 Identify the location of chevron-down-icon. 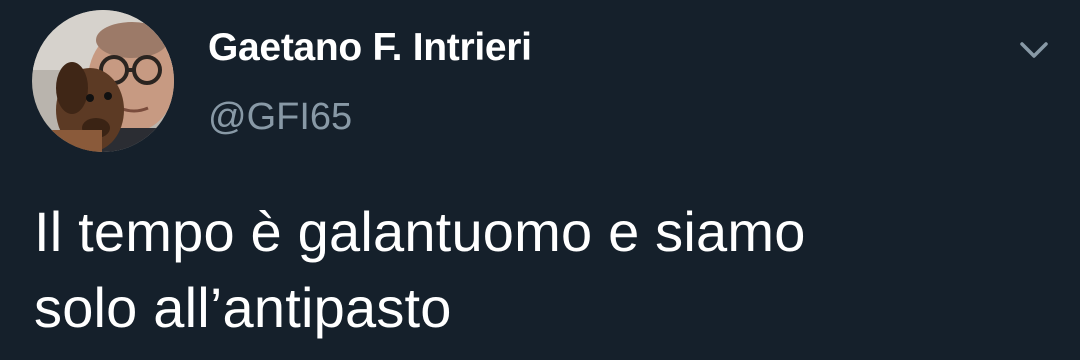
(1034, 50).